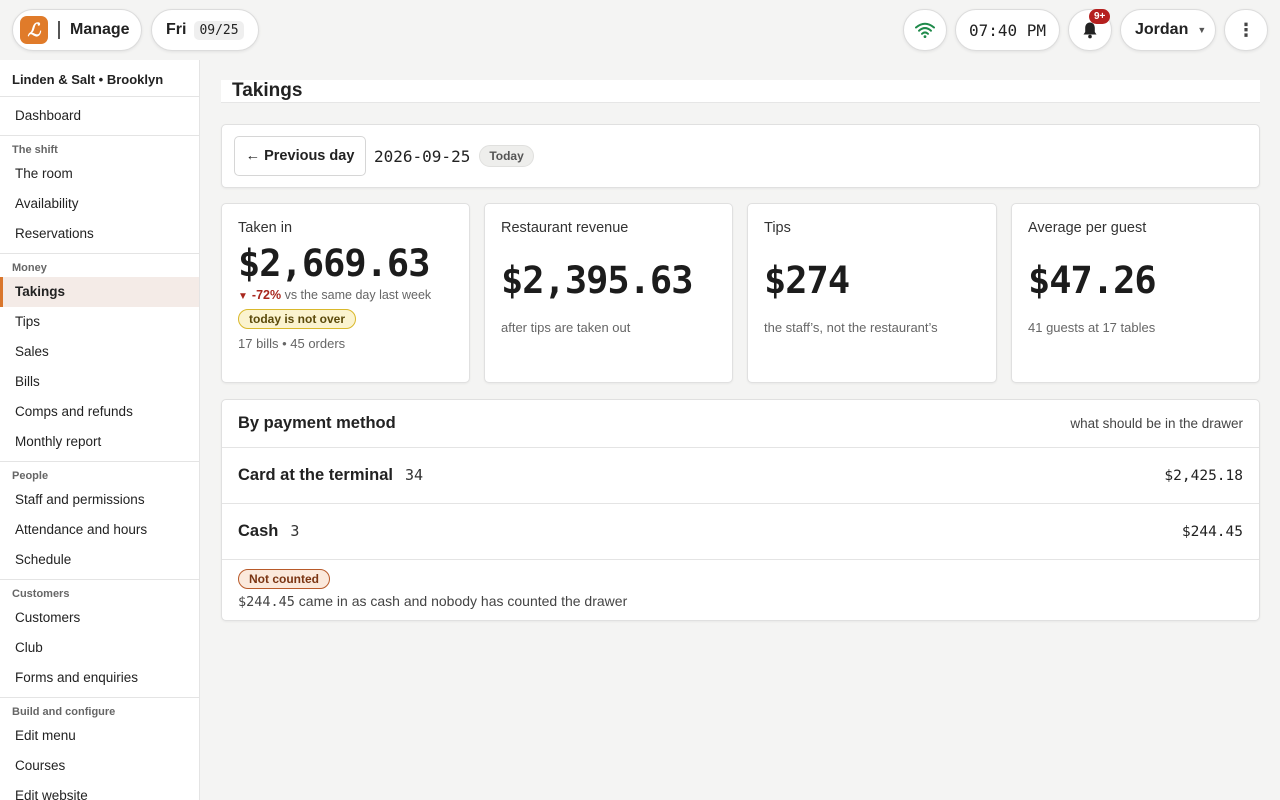 The height and width of the screenshot is (800, 1280). What do you see at coordinates (99, 322) in the screenshot?
I see `sidebar-item-tips: Tips` at bounding box center [99, 322].